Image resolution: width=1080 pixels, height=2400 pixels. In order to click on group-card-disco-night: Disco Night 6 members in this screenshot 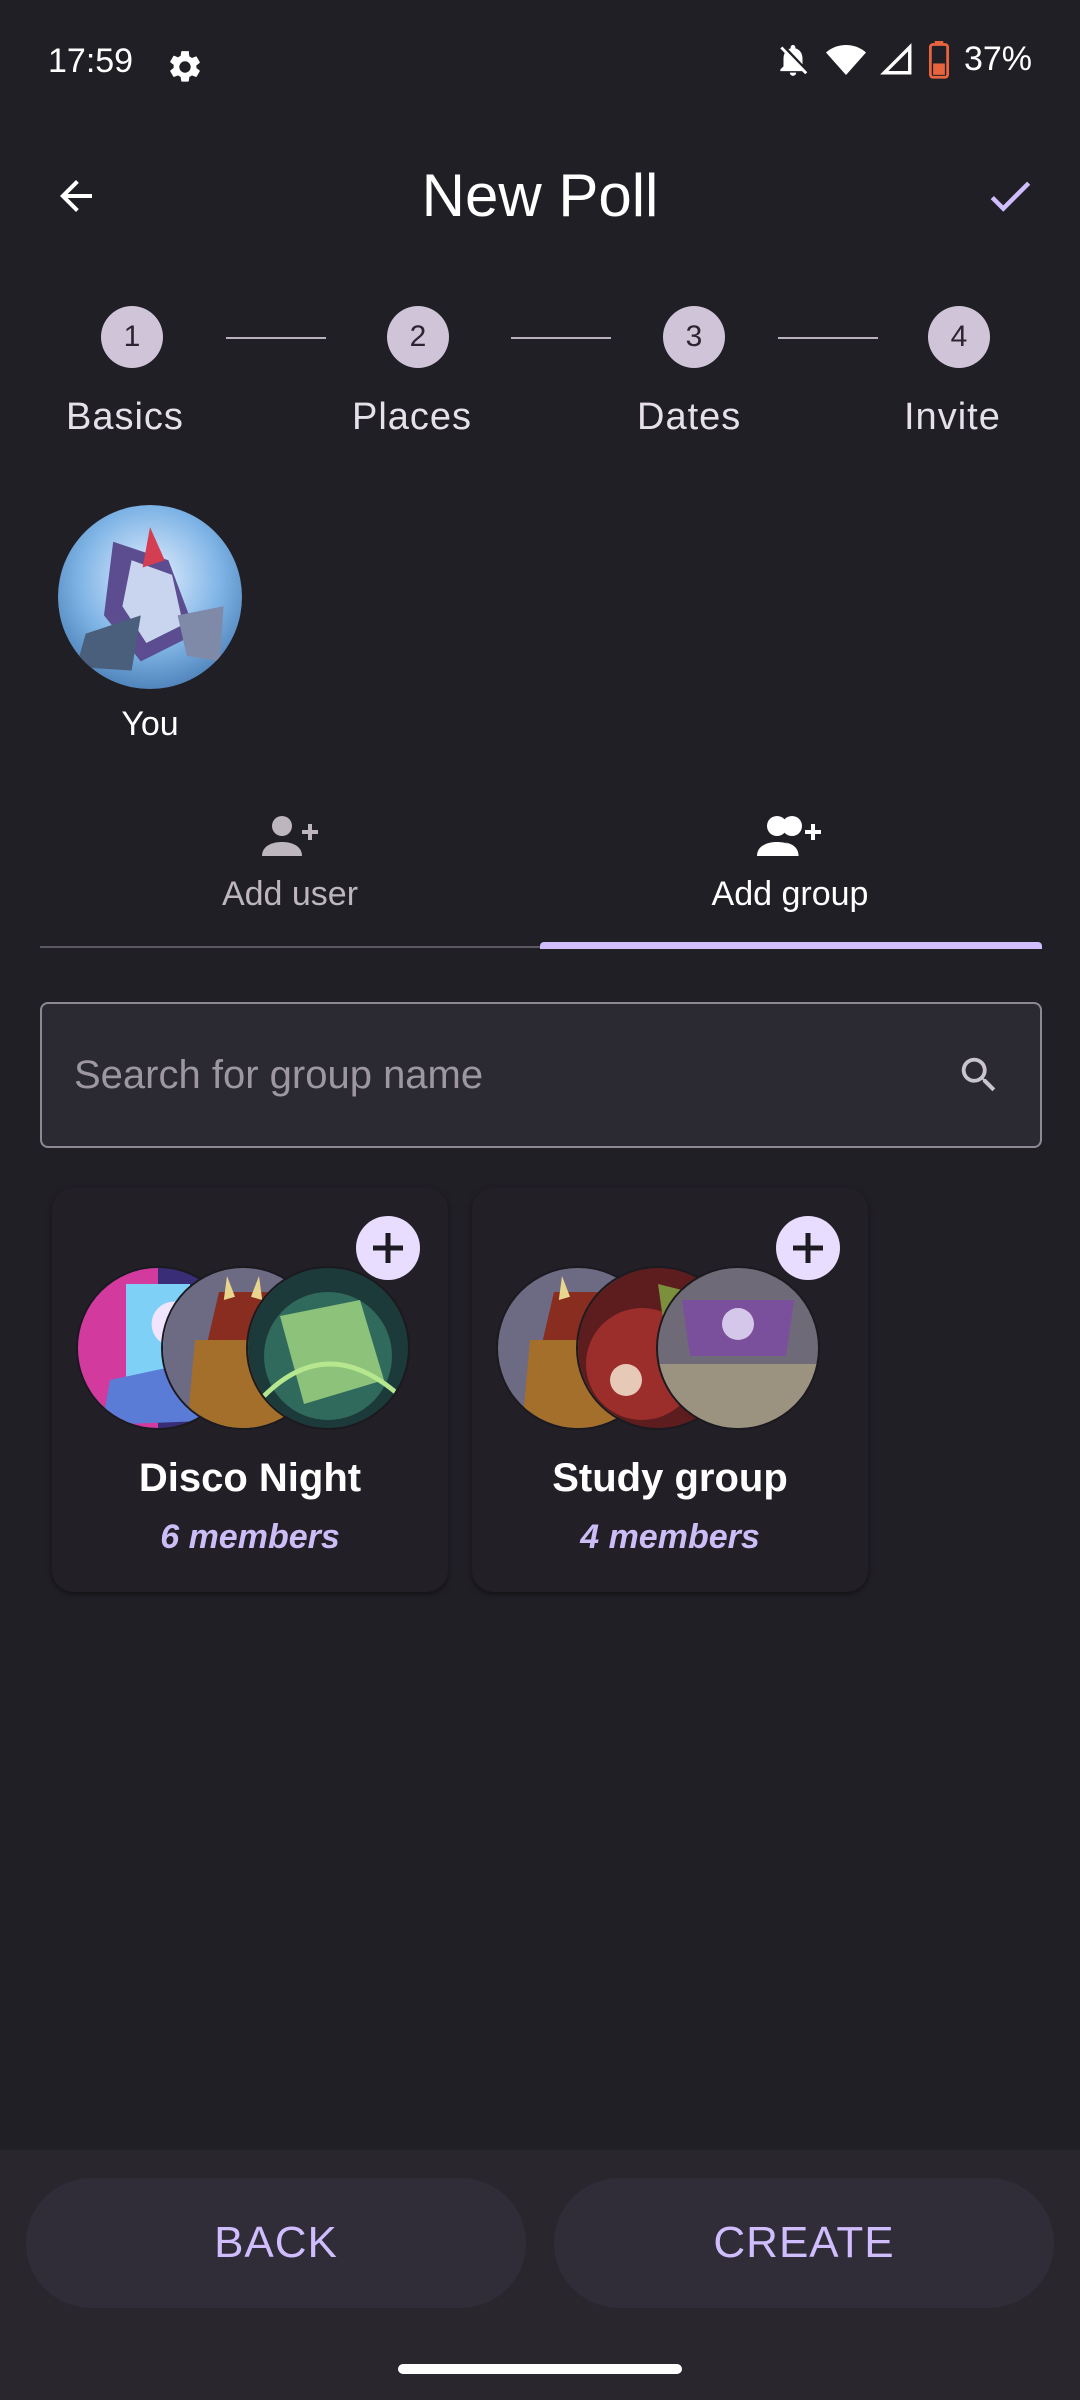, I will do `click(250, 1390)`.